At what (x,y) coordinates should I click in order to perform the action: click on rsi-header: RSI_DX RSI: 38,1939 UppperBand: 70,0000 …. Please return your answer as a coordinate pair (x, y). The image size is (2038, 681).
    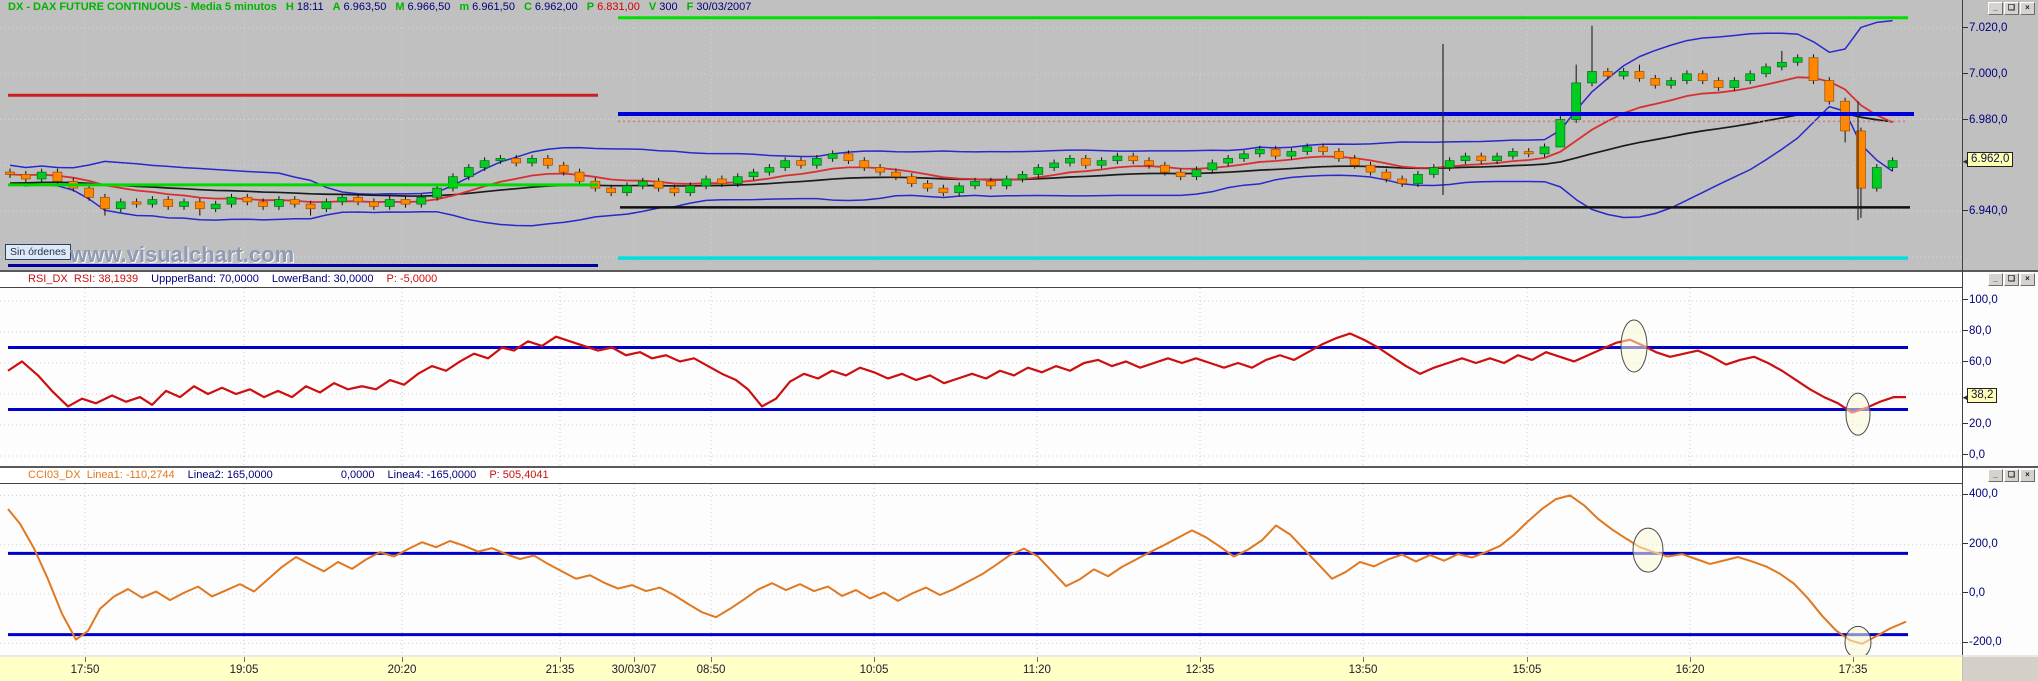
    Looking at the image, I should click on (981, 279).